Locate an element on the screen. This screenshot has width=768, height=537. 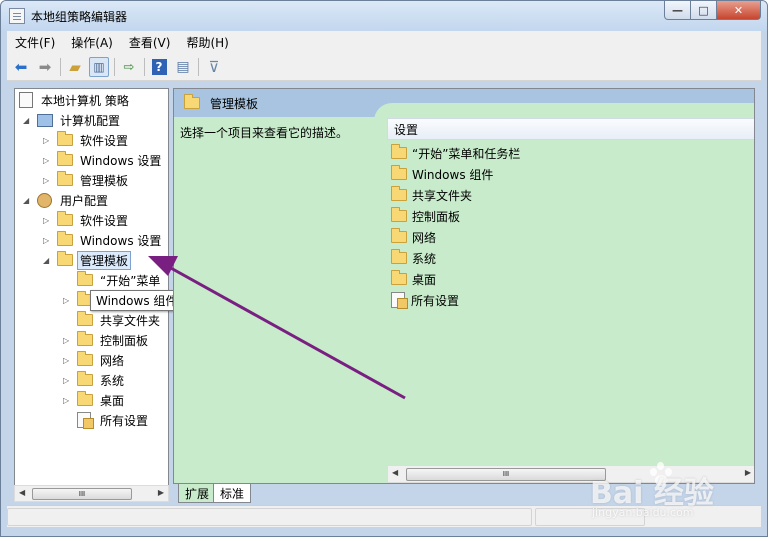
tree-item-admin-templates: ◢ 管理模板 is located at coordinates (87, 260).